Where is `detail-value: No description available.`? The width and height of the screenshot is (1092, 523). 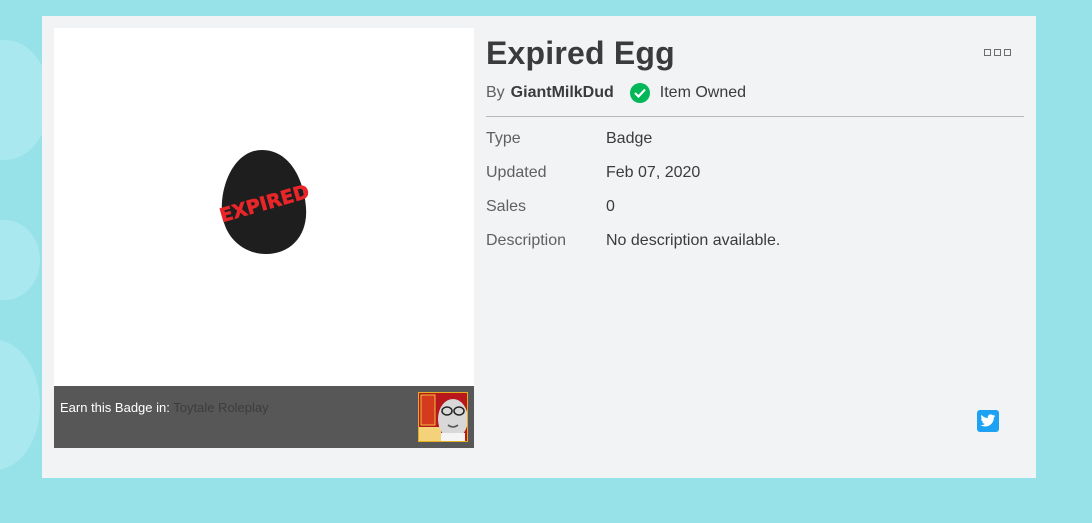 detail-value: No description available. is located at coordinates (693, 240).